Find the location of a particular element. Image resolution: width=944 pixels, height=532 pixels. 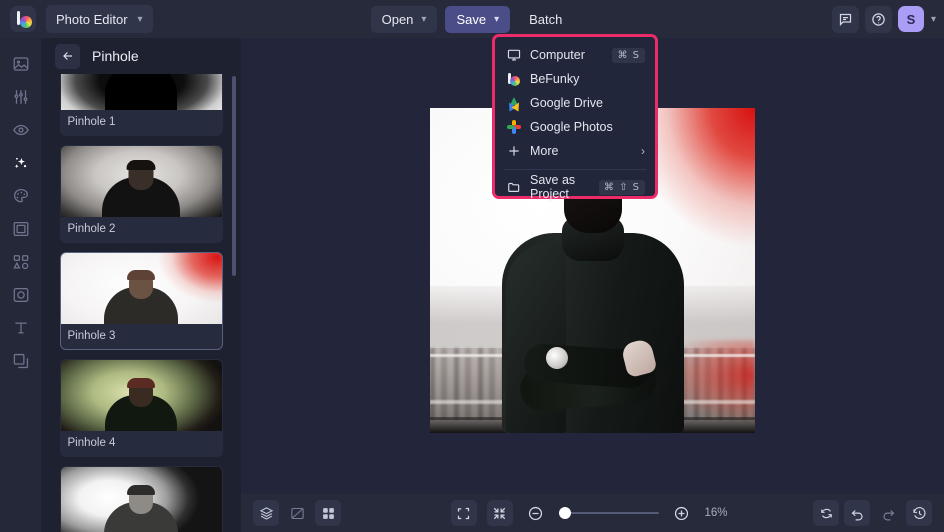

rail-item-artsy is located at coordinates (20, 195).